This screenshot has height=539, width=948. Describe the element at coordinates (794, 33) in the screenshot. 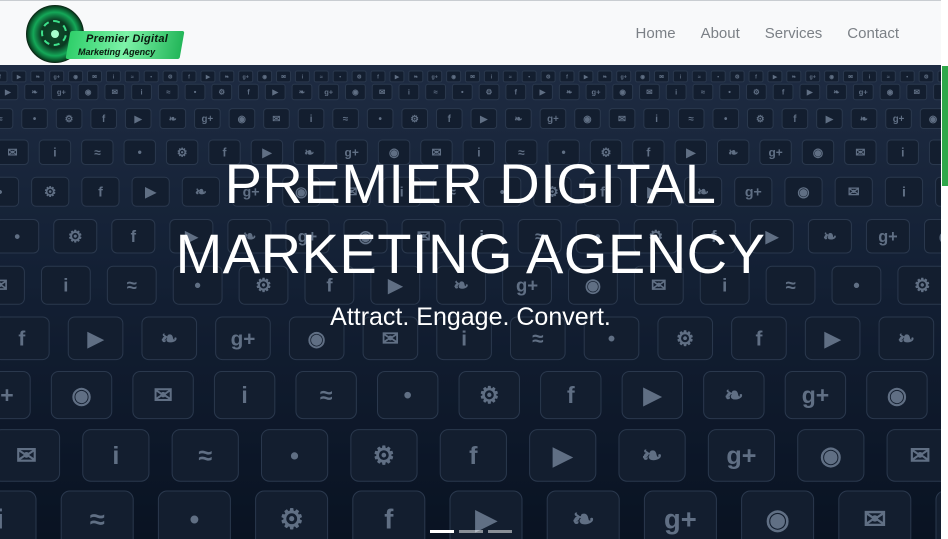

I see `nav-link-services: Services` at that location.